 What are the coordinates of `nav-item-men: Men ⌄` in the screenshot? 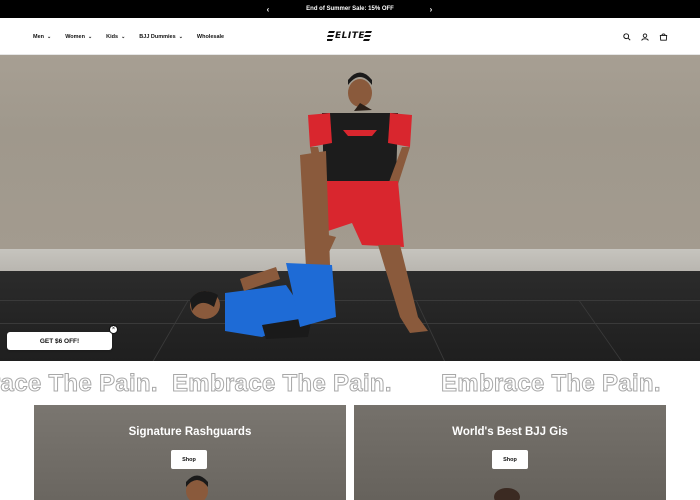 It's located at (42, 37).